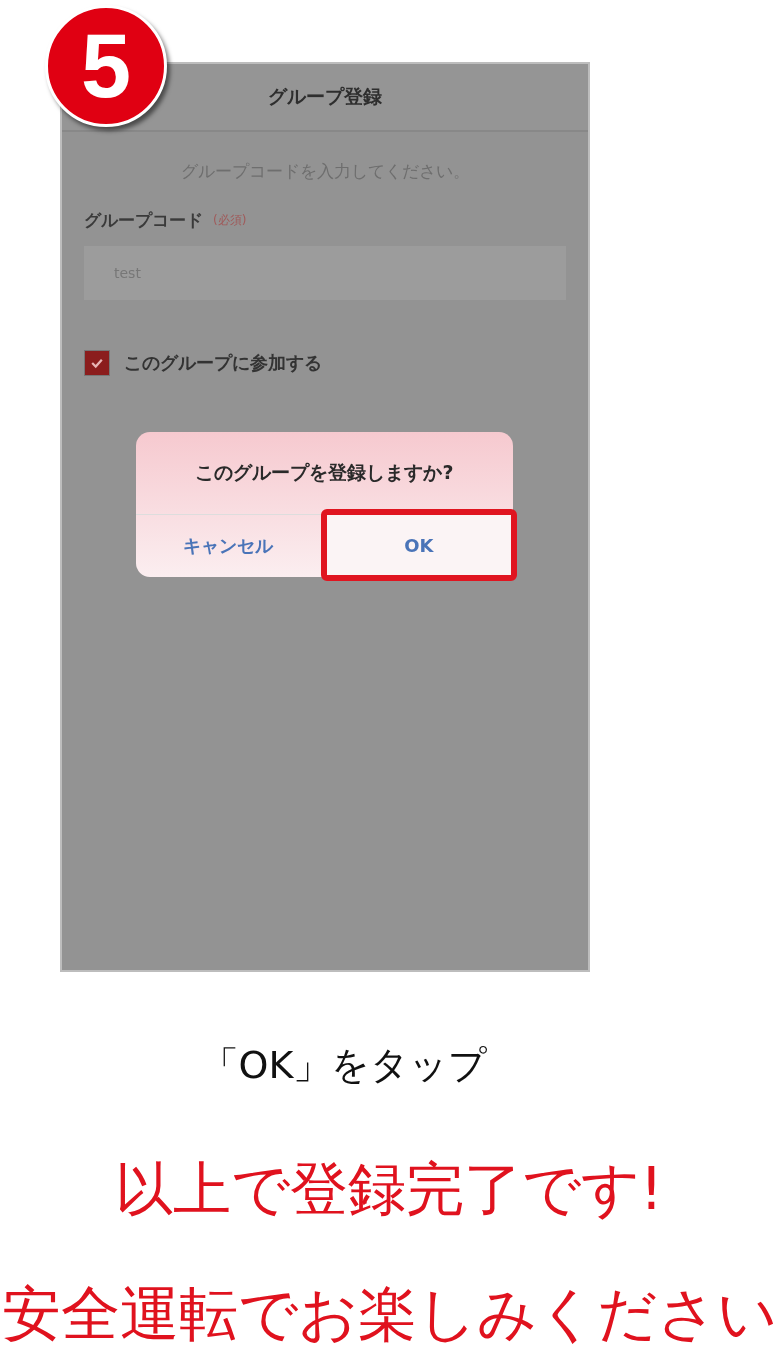 The image size is (778, 1357). Describe the element at coordinates (223, 363) in the screenshot. I see `checkbox-label: このグループに参加する` at that location.